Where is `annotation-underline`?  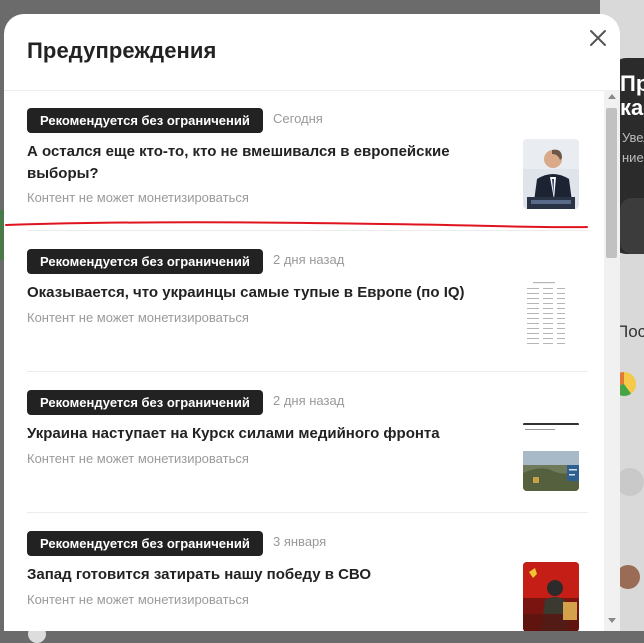
annotation-underline is located at coordinates (296, 225).